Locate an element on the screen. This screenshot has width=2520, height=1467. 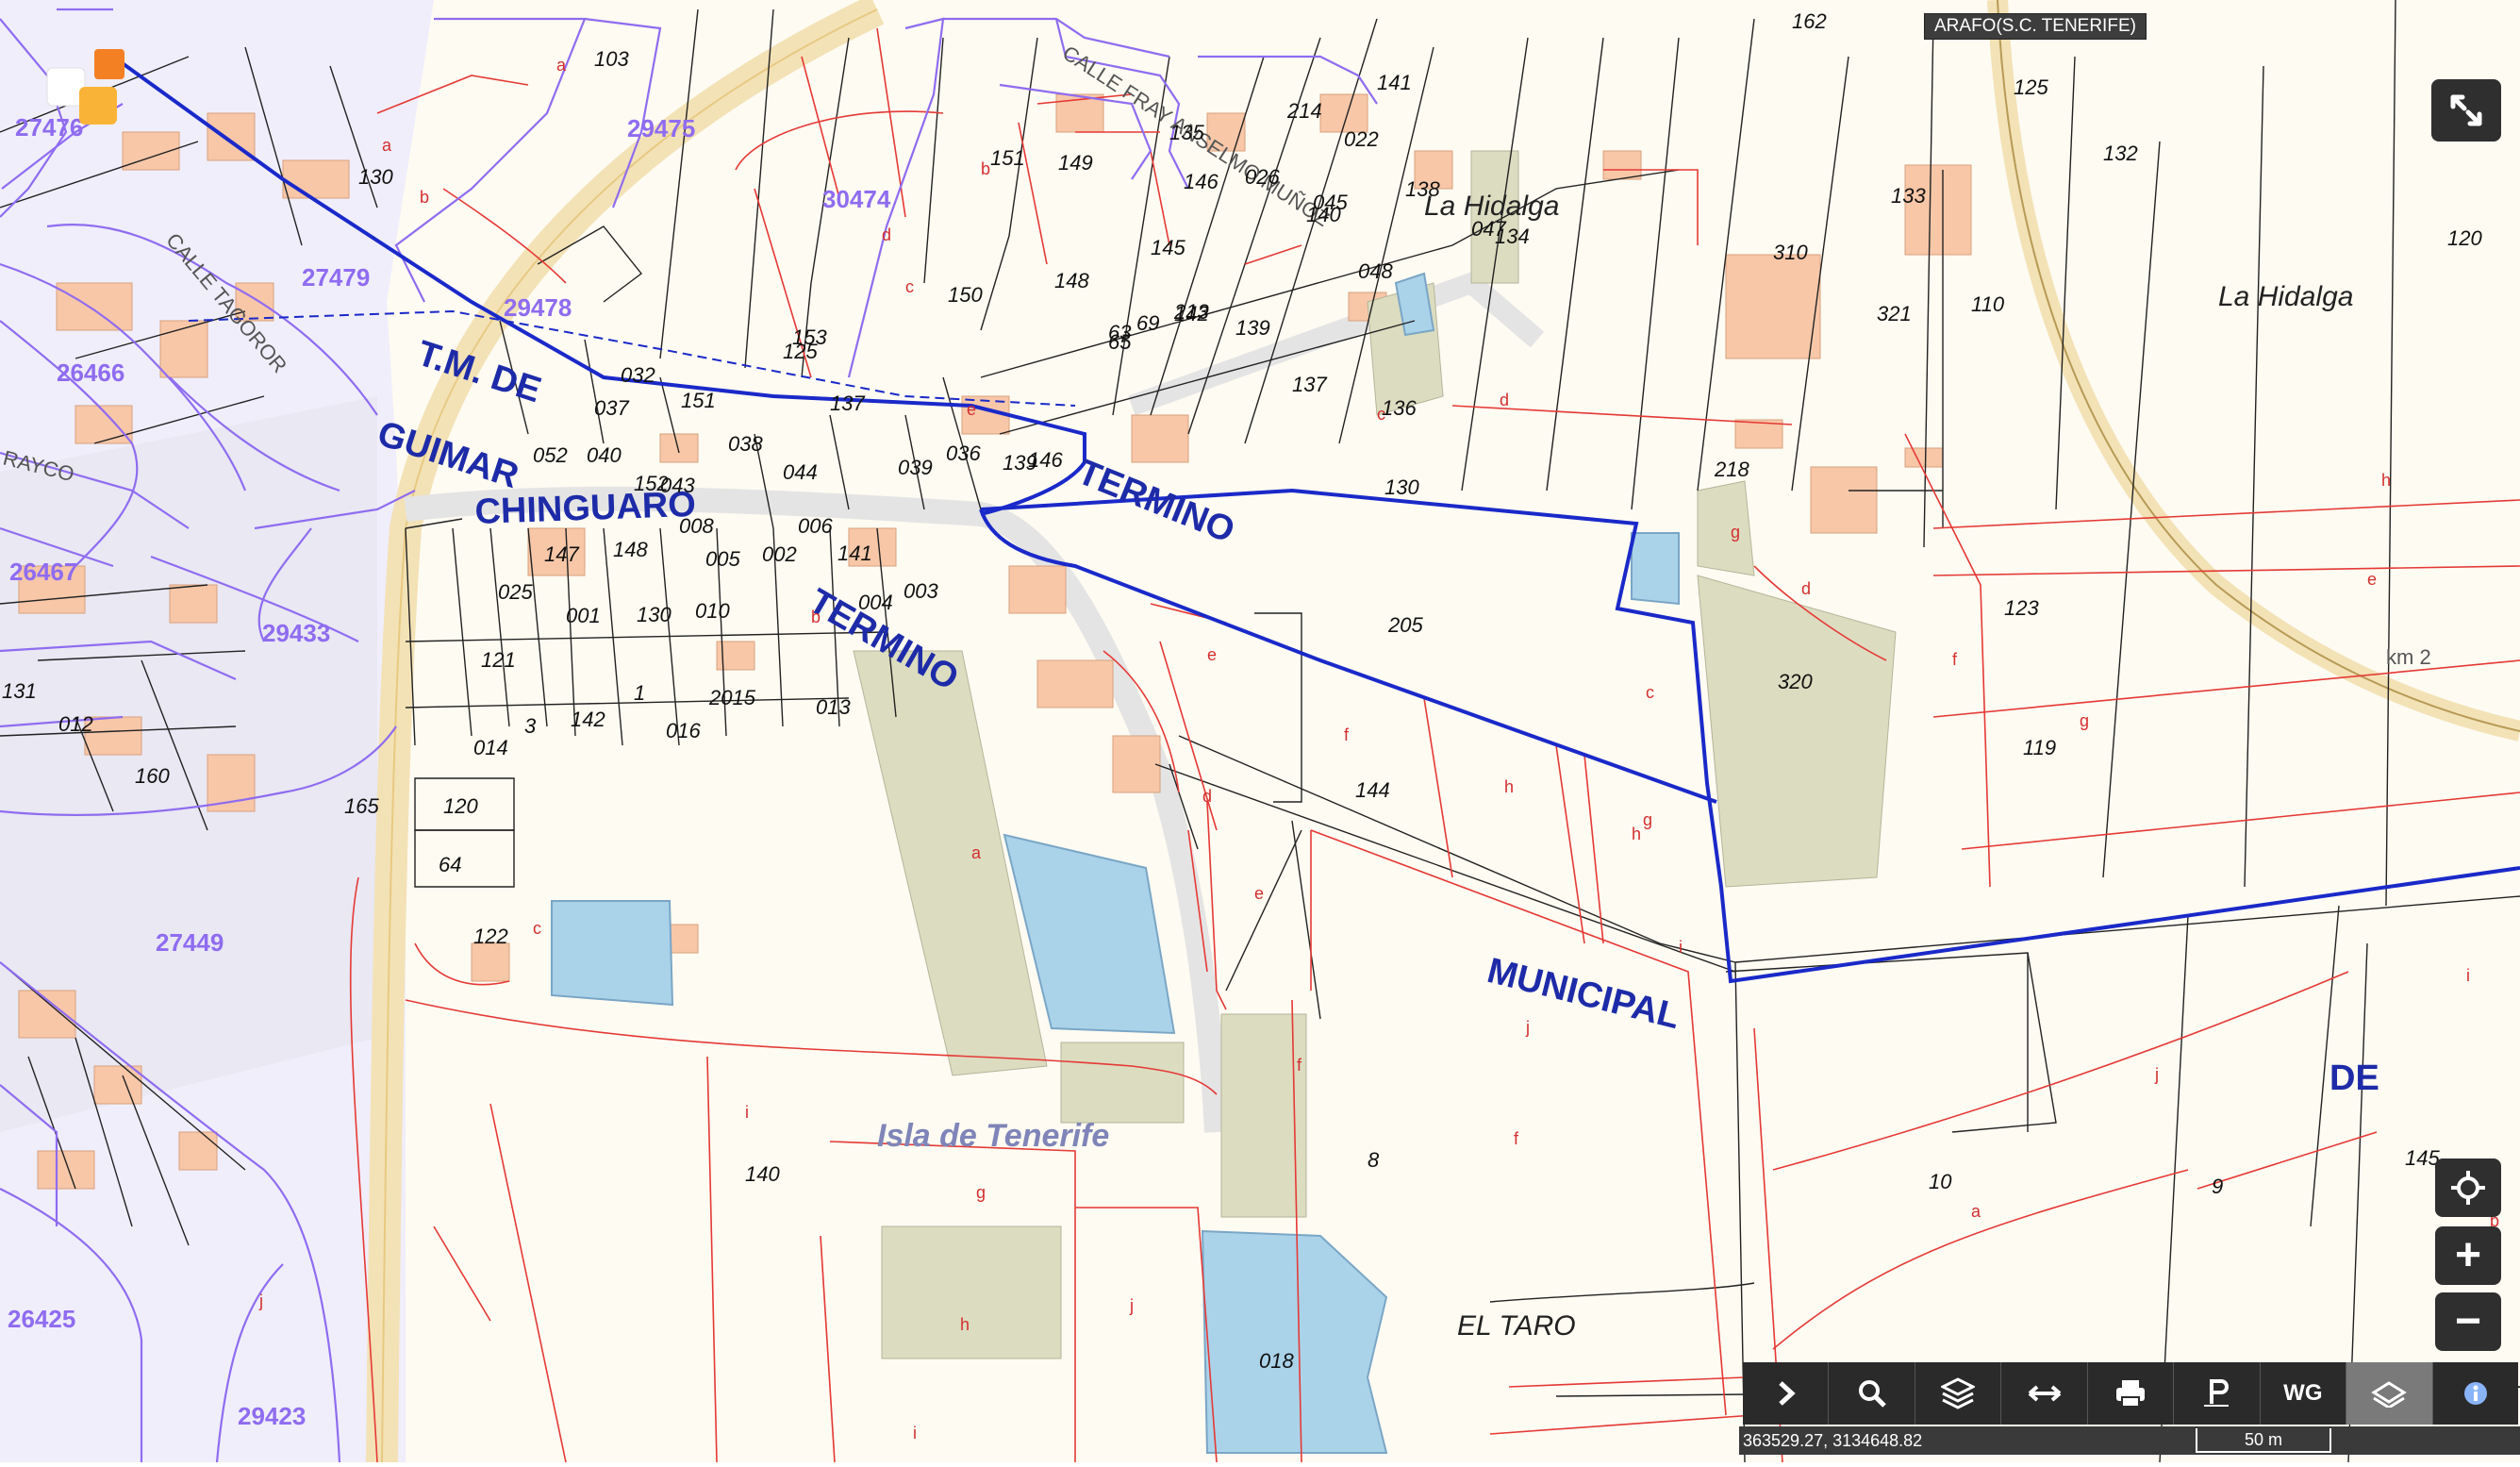
fullscreen-icon is located at coordinates (2466, 110).